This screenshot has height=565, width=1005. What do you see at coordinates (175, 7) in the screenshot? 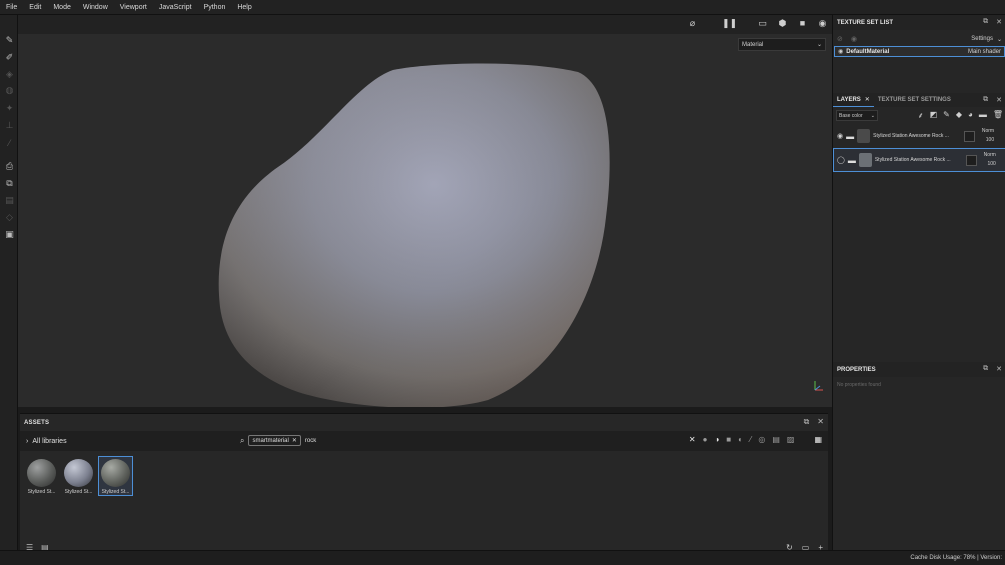
I see `menu-javascript: JavaScript` at bounding box center [175, 7].